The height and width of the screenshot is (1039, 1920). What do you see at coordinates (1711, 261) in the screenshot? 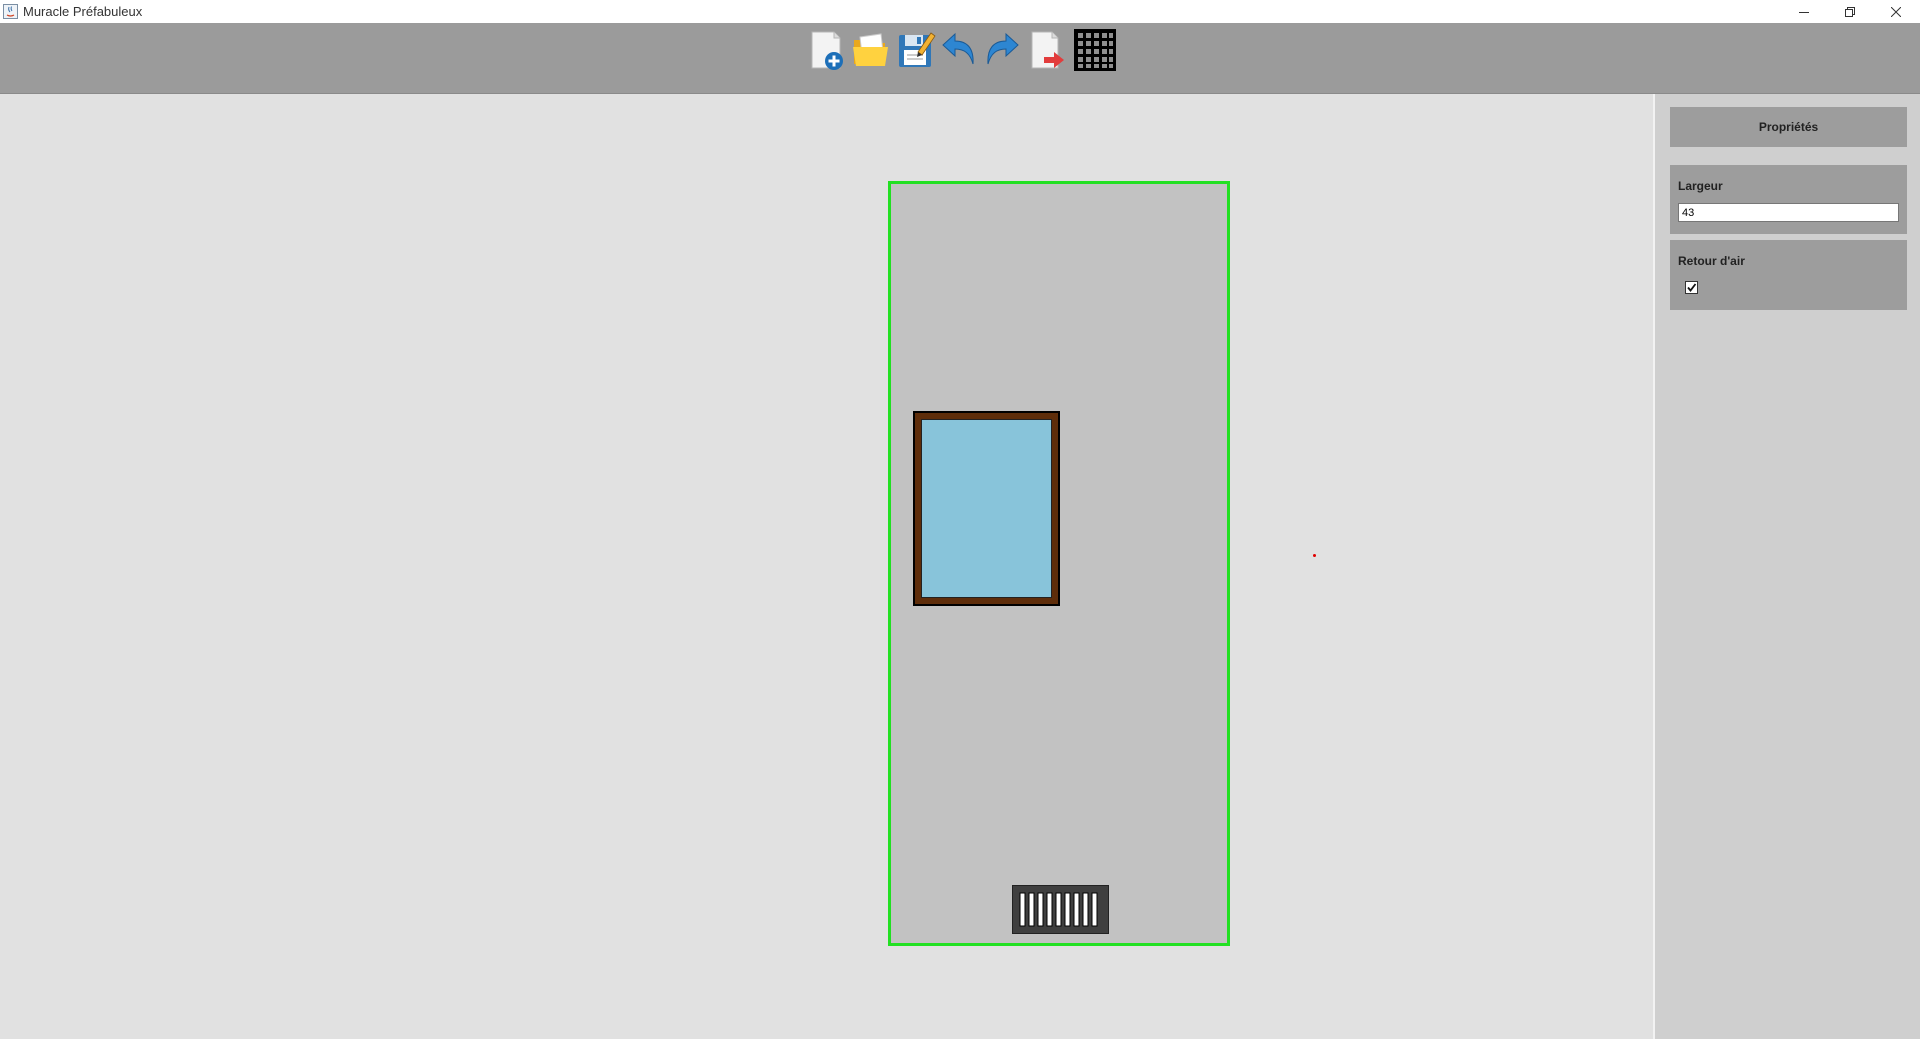
I see `air-return-label: Retour d'air` at bounding box center [1711, 261].